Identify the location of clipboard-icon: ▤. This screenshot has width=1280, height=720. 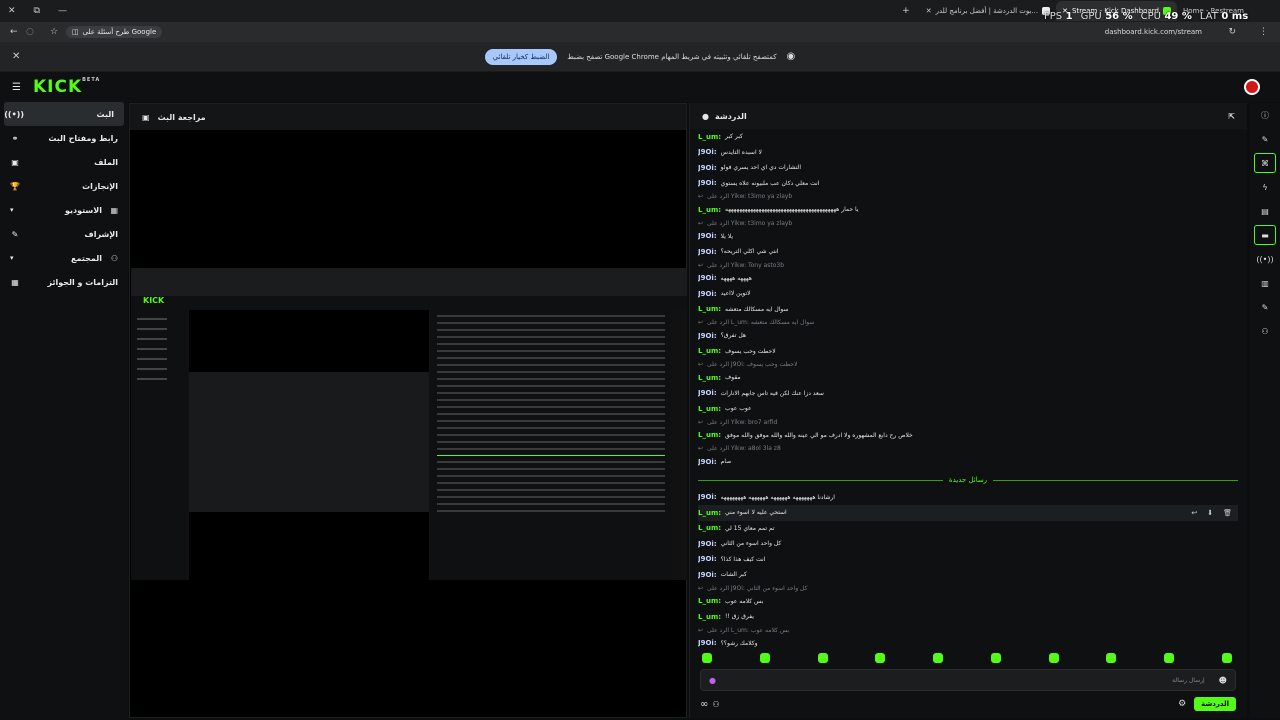
(1265, 211).